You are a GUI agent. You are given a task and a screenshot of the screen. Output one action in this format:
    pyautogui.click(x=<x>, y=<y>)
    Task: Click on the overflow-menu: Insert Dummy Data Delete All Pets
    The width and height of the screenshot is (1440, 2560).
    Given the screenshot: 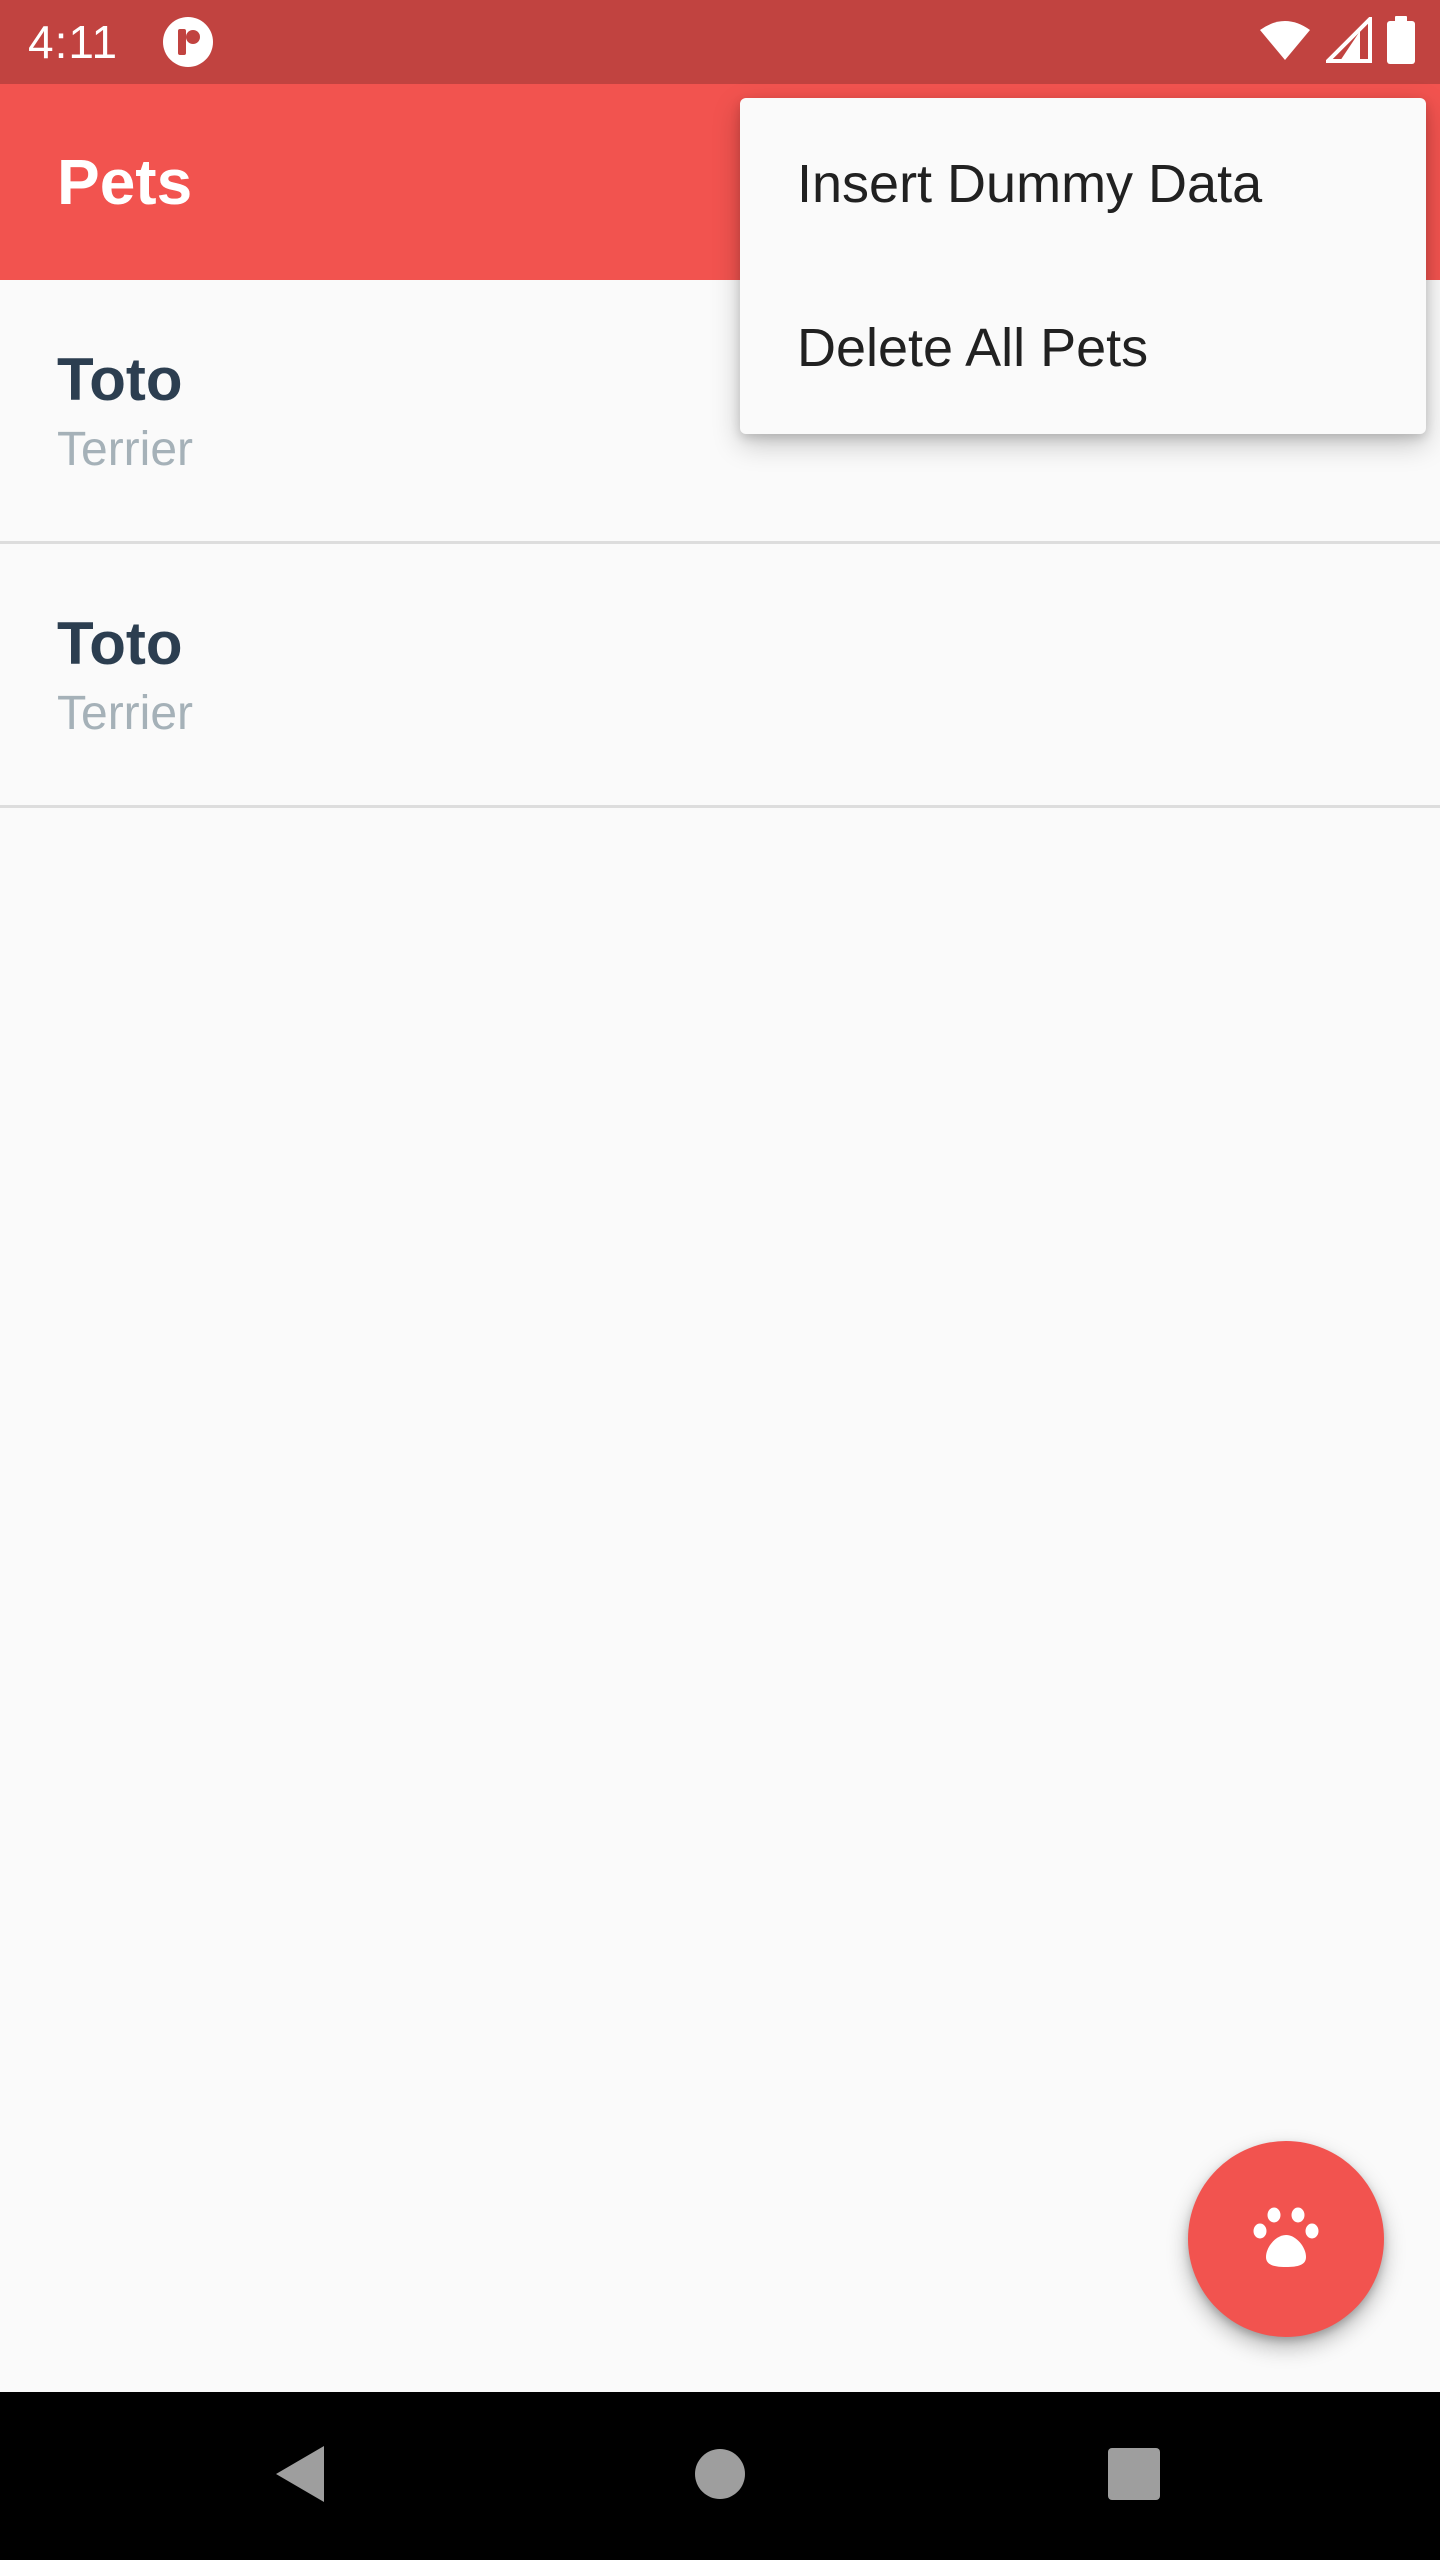 What is the action you would take?
    pyautogui.click(x=1083, y=266)
    